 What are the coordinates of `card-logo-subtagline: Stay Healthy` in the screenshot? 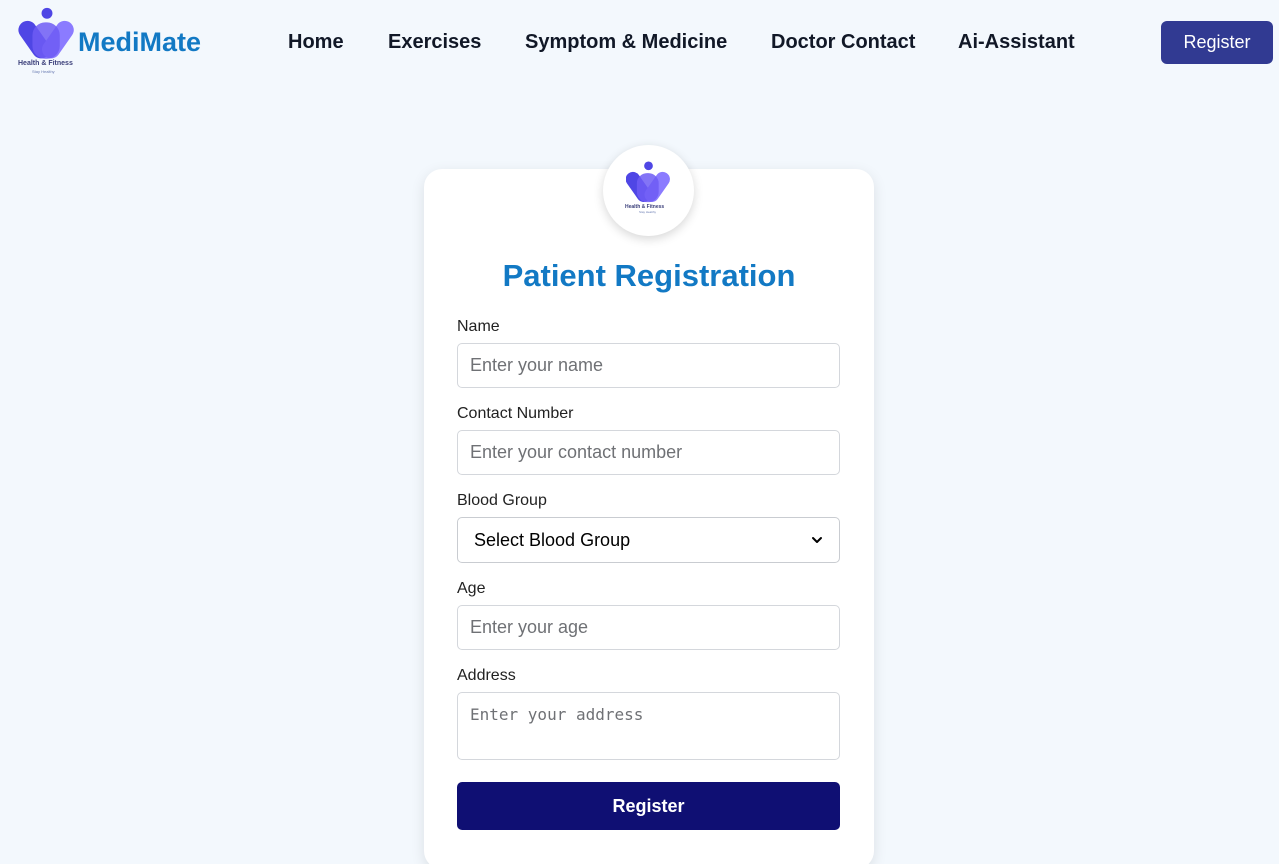 It's located at (648, 212).